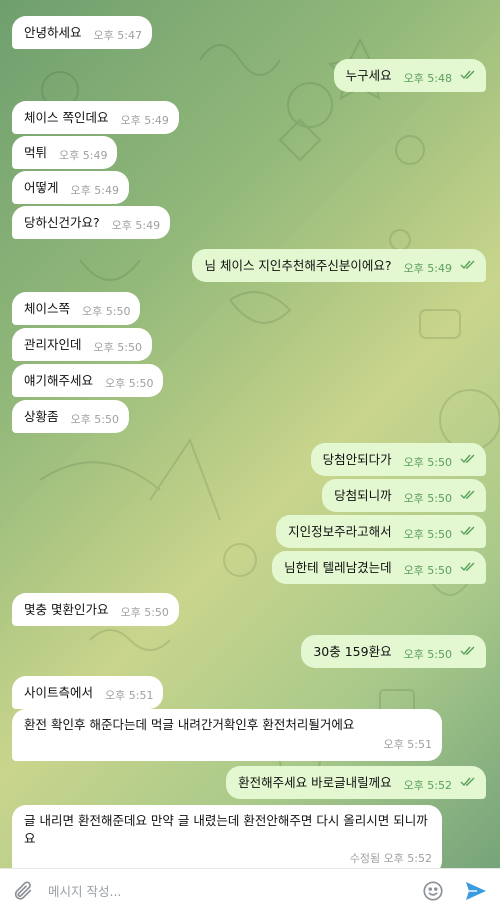  I want to click on message-bubble: 어떻게 오후 5:49, so click(70, 187).